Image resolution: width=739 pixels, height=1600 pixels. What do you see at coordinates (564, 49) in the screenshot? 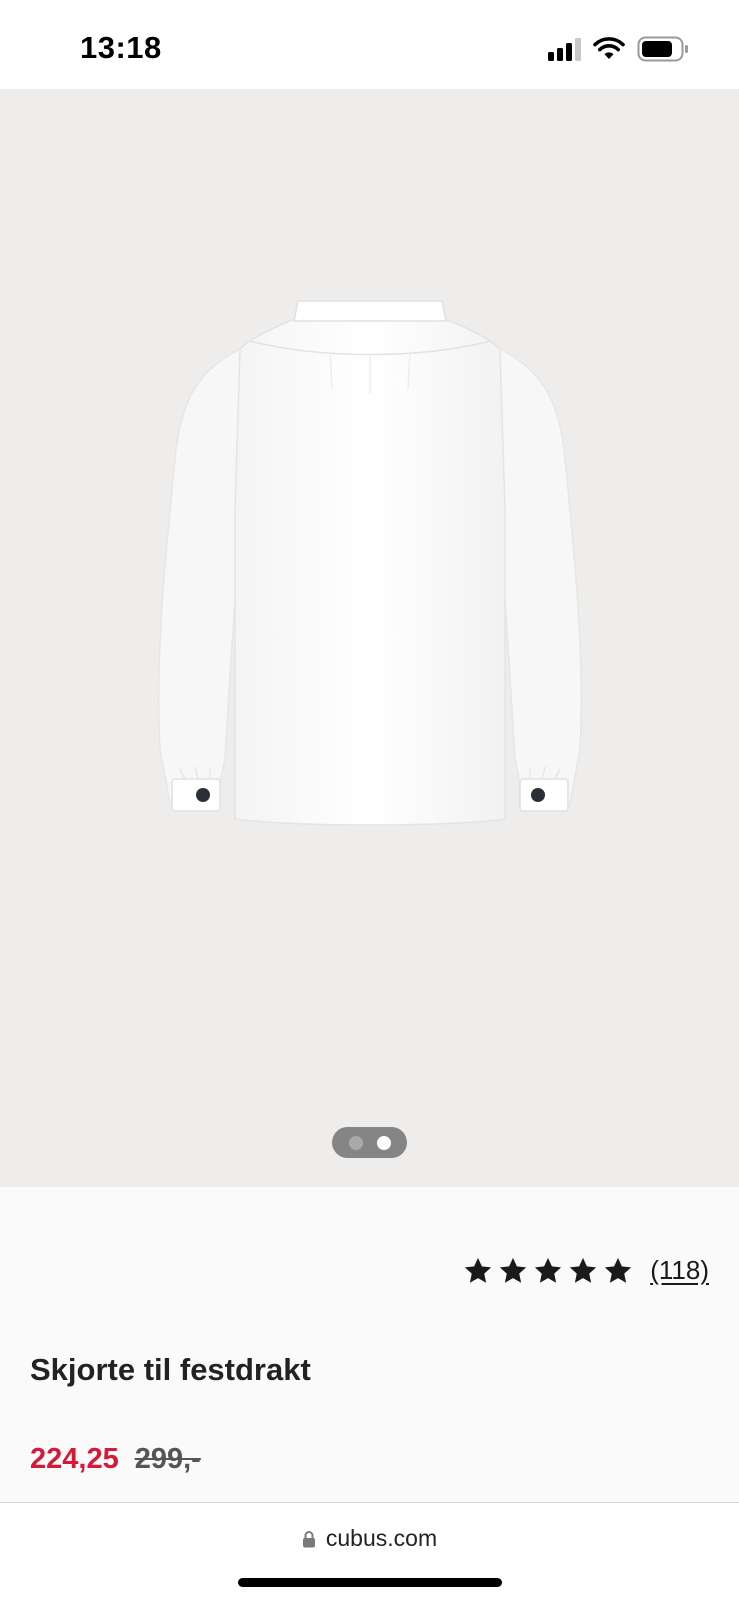
I see `cellular-signal-icon` at bounding box center [564, 49].